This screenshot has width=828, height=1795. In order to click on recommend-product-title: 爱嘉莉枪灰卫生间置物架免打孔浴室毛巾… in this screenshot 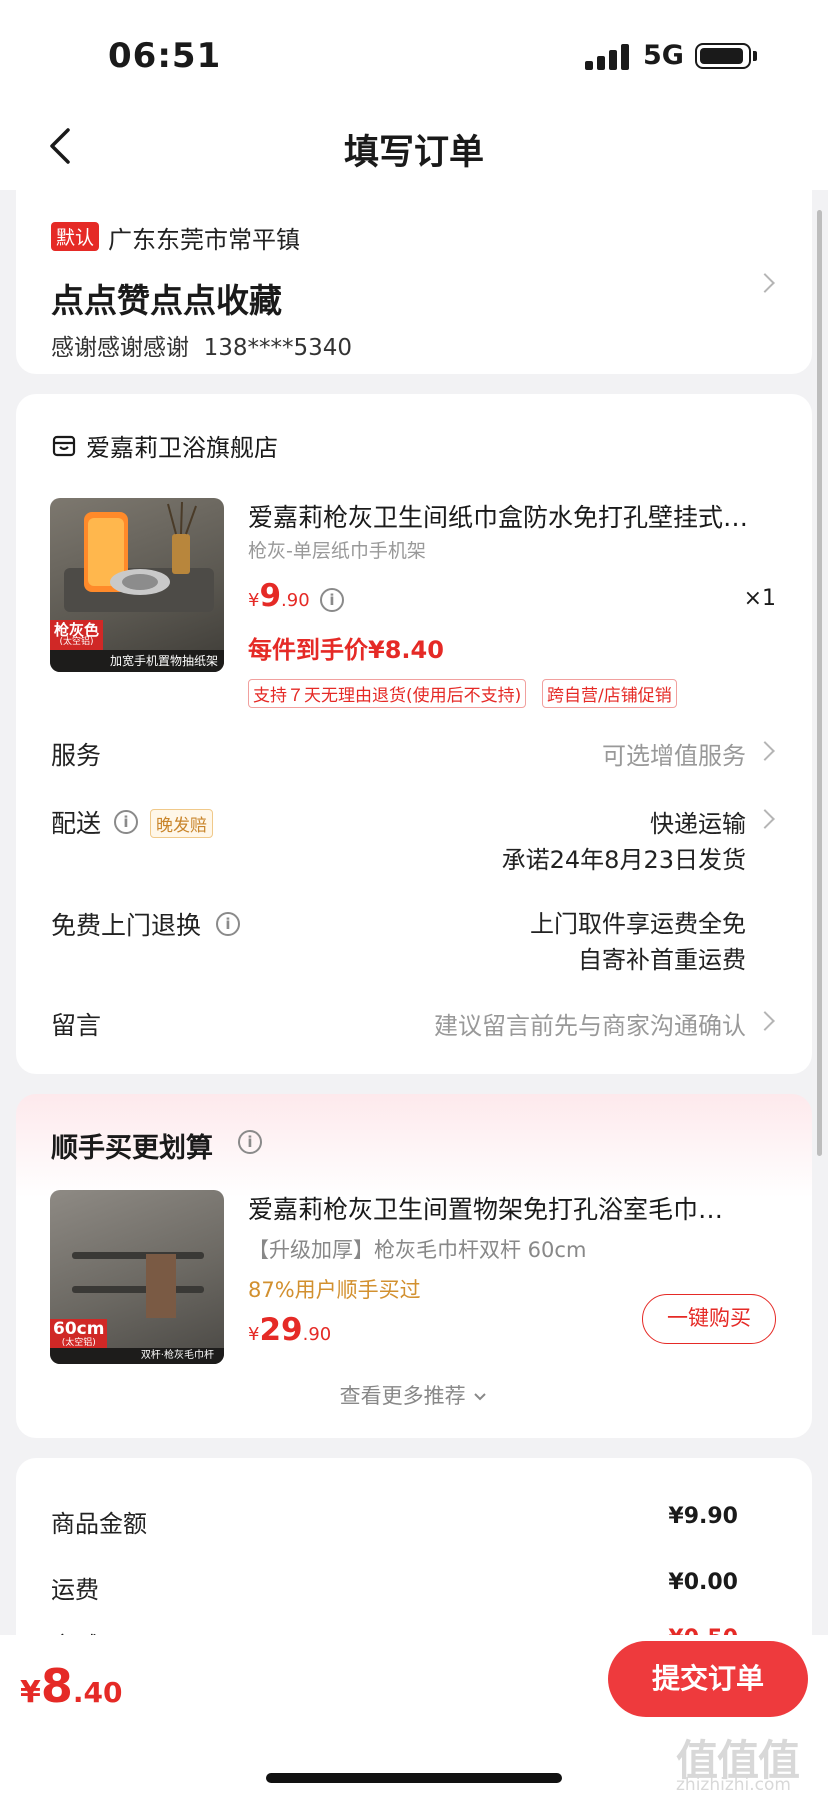, I will do `click(518, 1208)`.